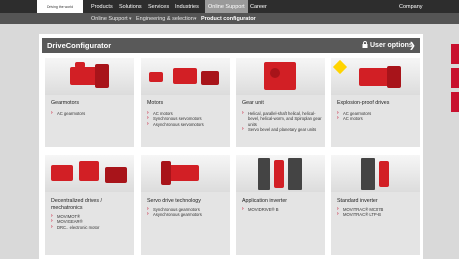  What do you see at coordinates (226, 6) in the screenshot?
I see `nav-online-support: Online Support` at bounding box center [226, 6].